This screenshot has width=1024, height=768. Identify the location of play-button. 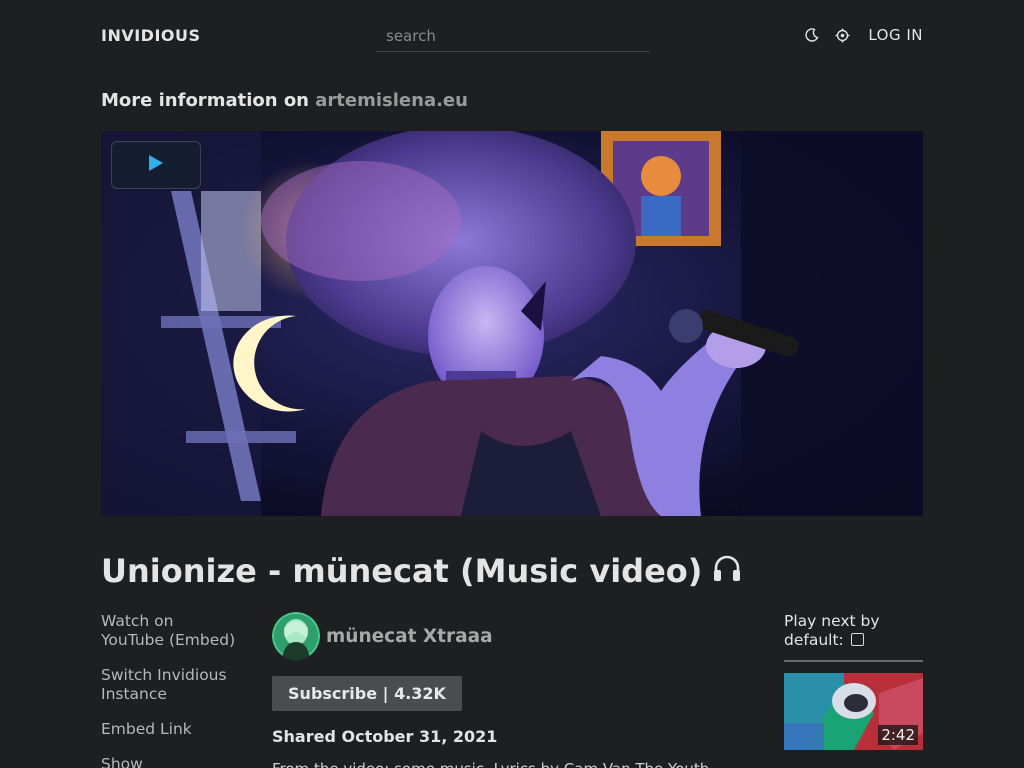
(156, 165).